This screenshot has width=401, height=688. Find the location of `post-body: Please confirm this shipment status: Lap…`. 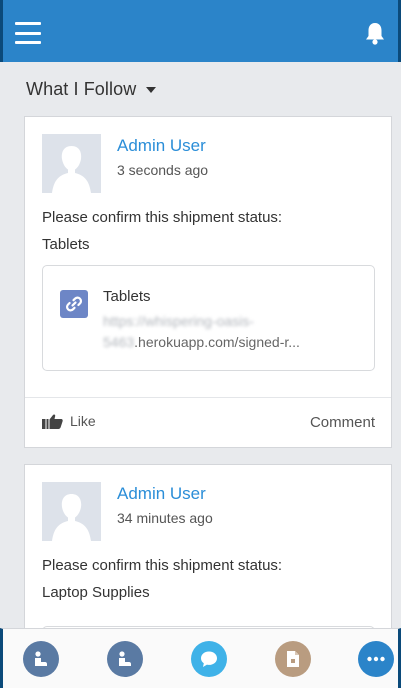

post-body: Please confirm this shipment status: Lap… is located at coordinates (209, 579).